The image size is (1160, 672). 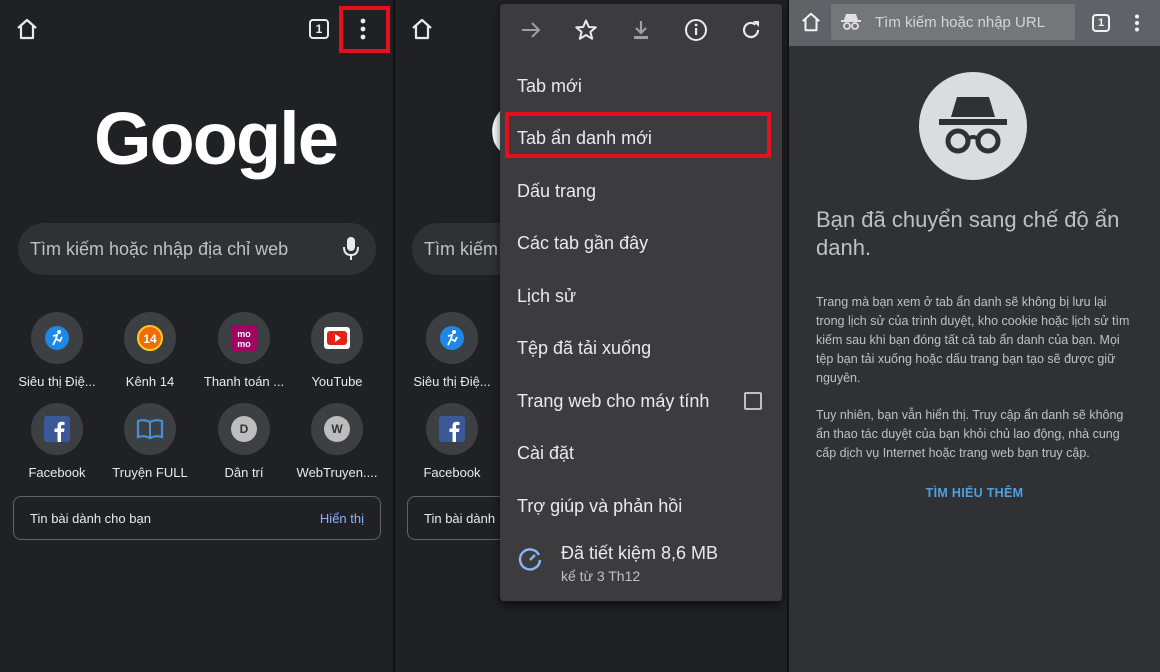 I want to click on menu-item-label: Các tab gần đây, so click(x=583, y=243).